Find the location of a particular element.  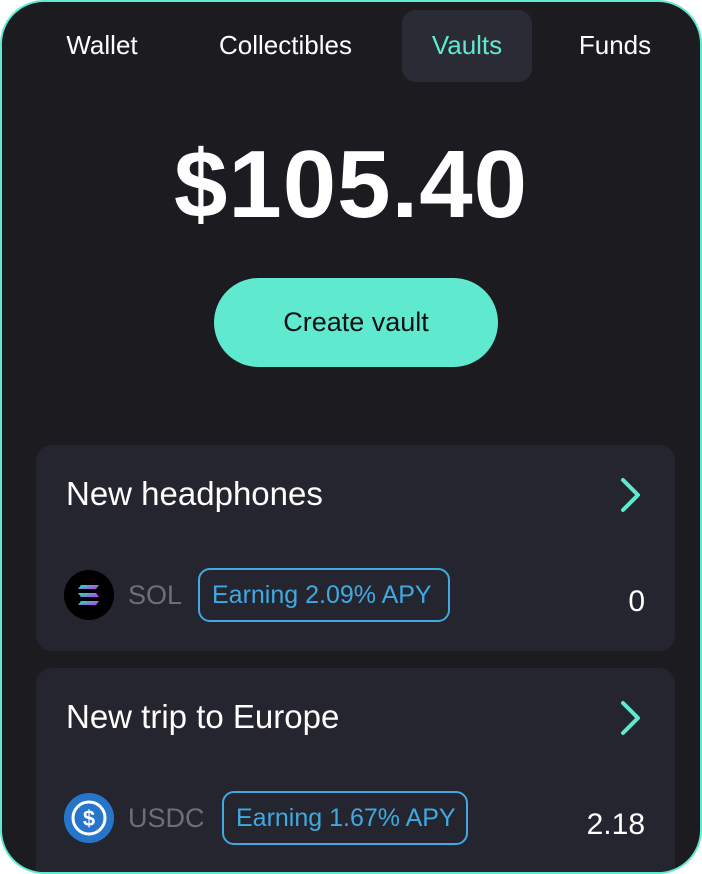

token-symbol: USDC is located at coordinates (166, 818).